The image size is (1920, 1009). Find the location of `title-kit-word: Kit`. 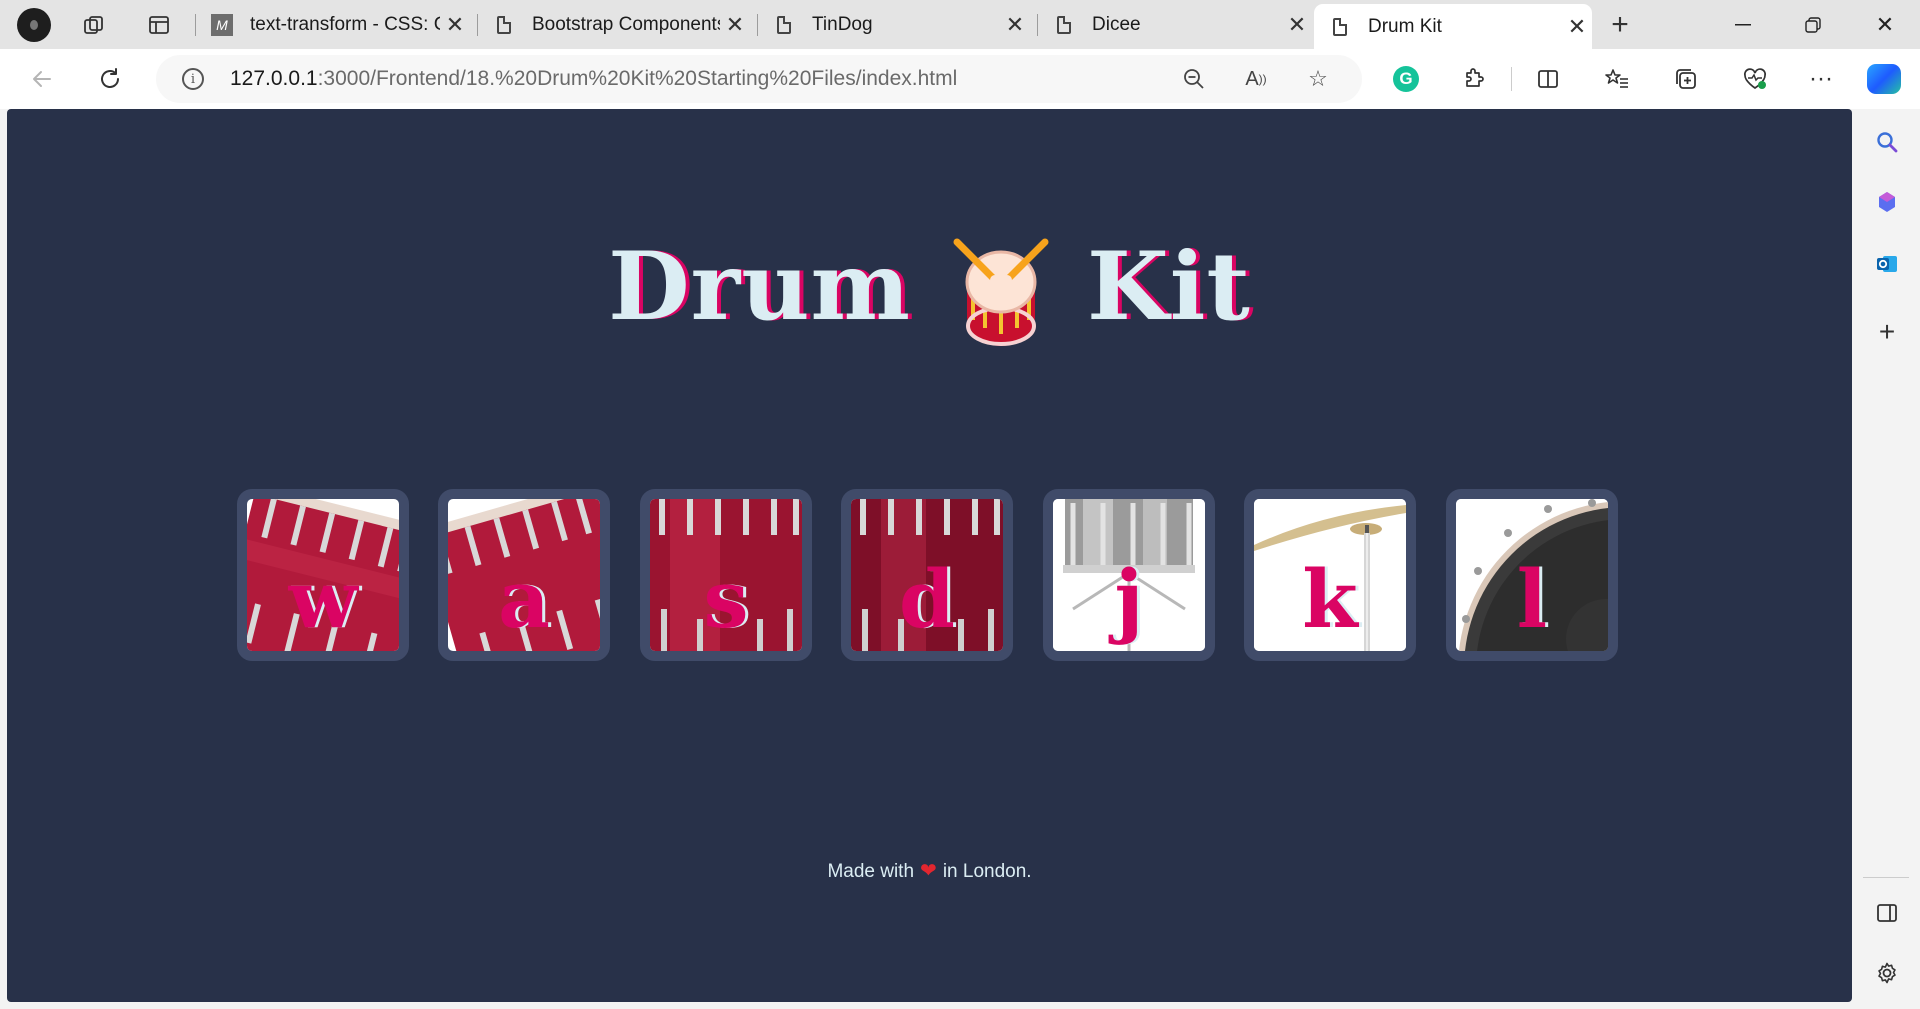

title-kit-word: Kit is located at coordinates (1169, 286).